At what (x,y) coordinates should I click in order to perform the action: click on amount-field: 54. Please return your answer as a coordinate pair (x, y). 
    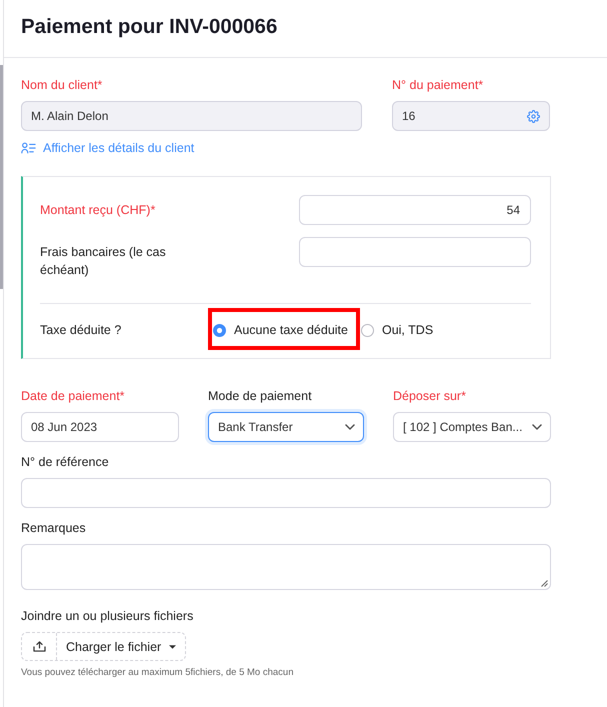
    Looking at the image, I should click on (415, 210).